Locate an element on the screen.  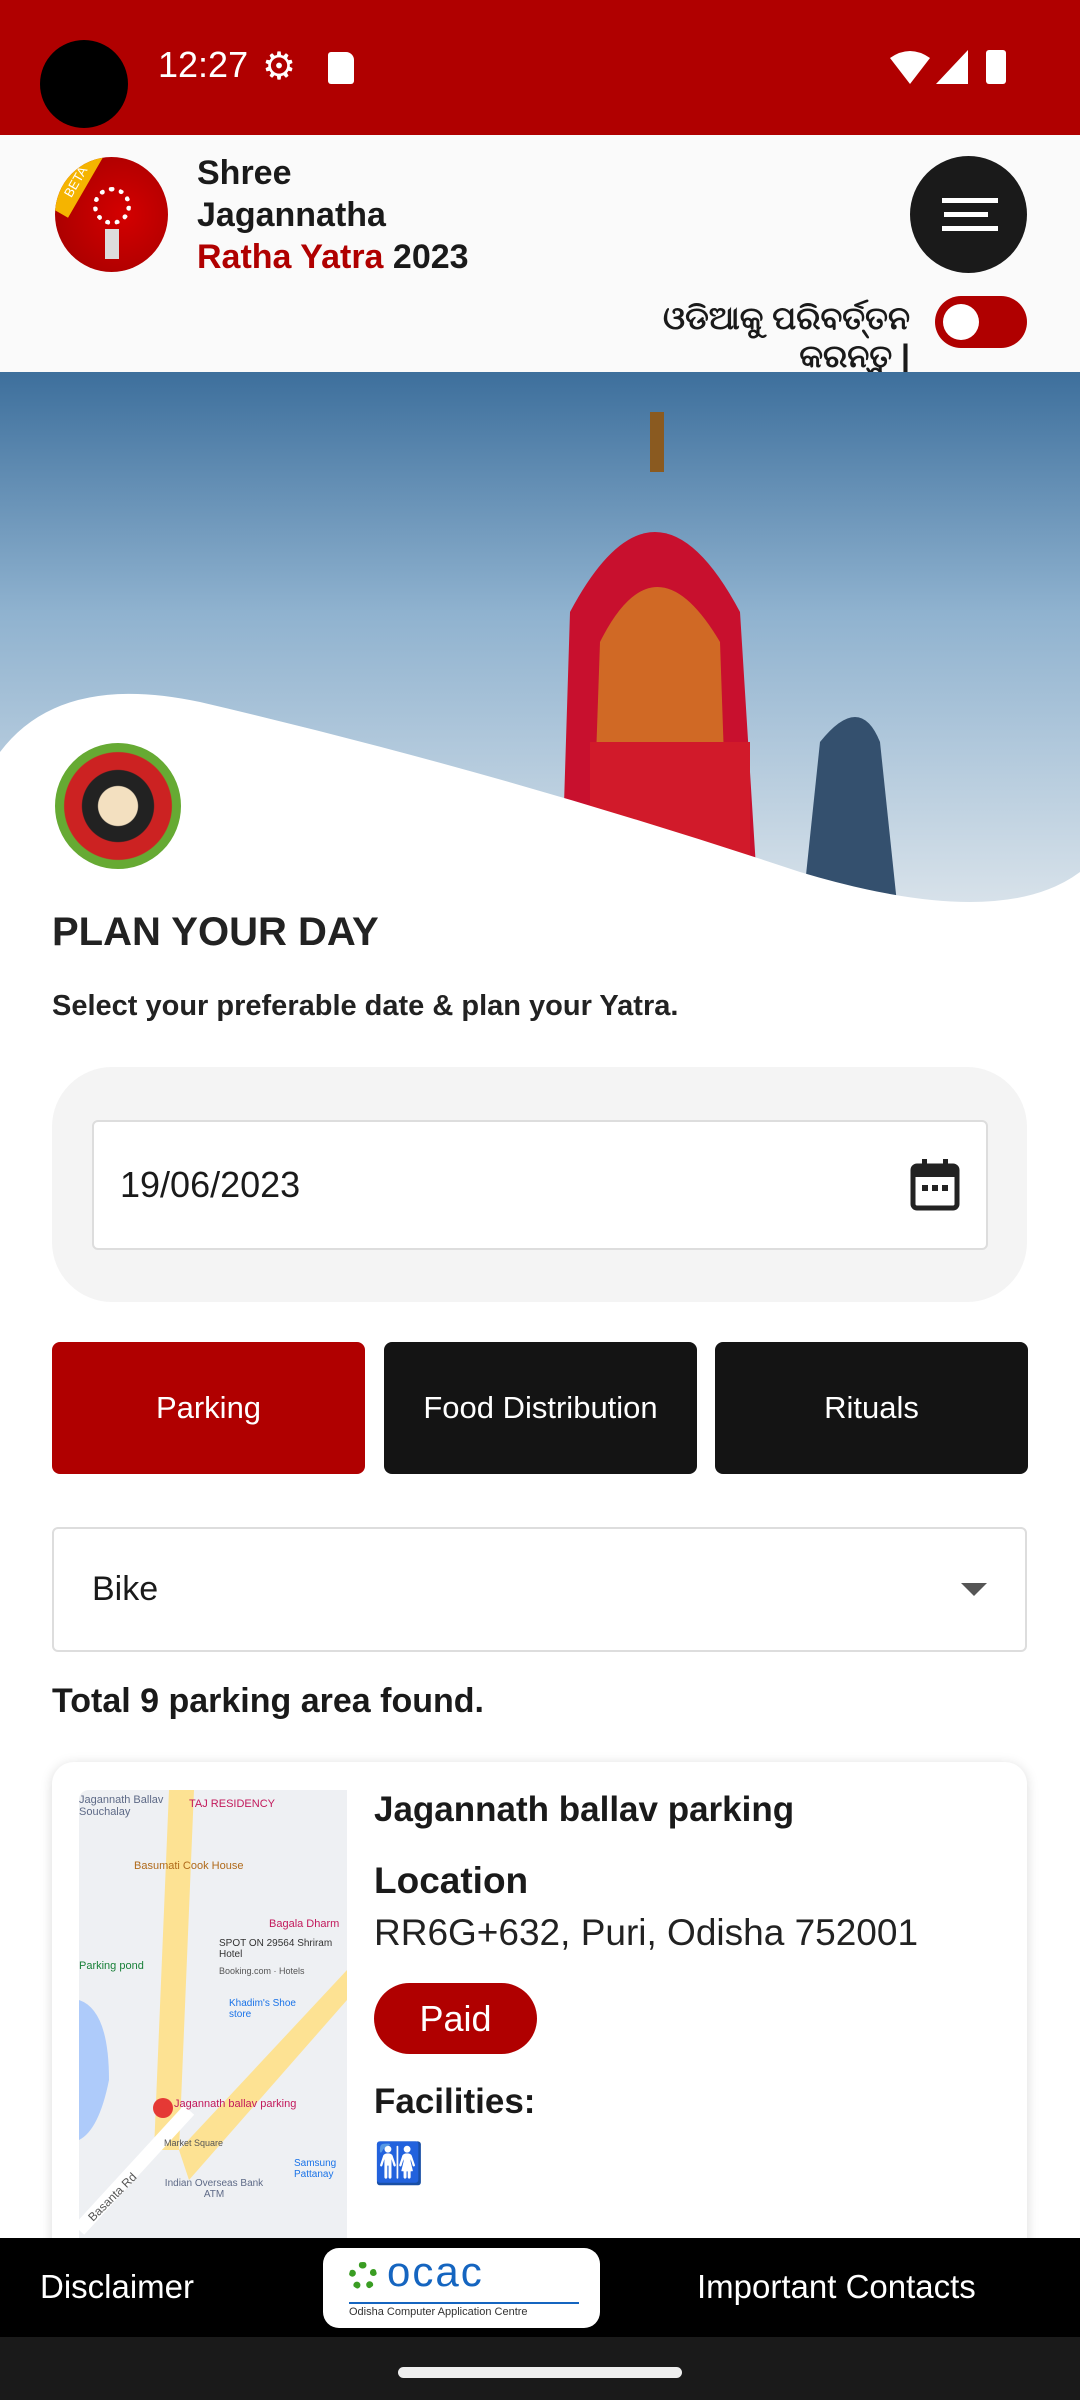
map-label: Parking pond is located at coordinates (111, 1966).